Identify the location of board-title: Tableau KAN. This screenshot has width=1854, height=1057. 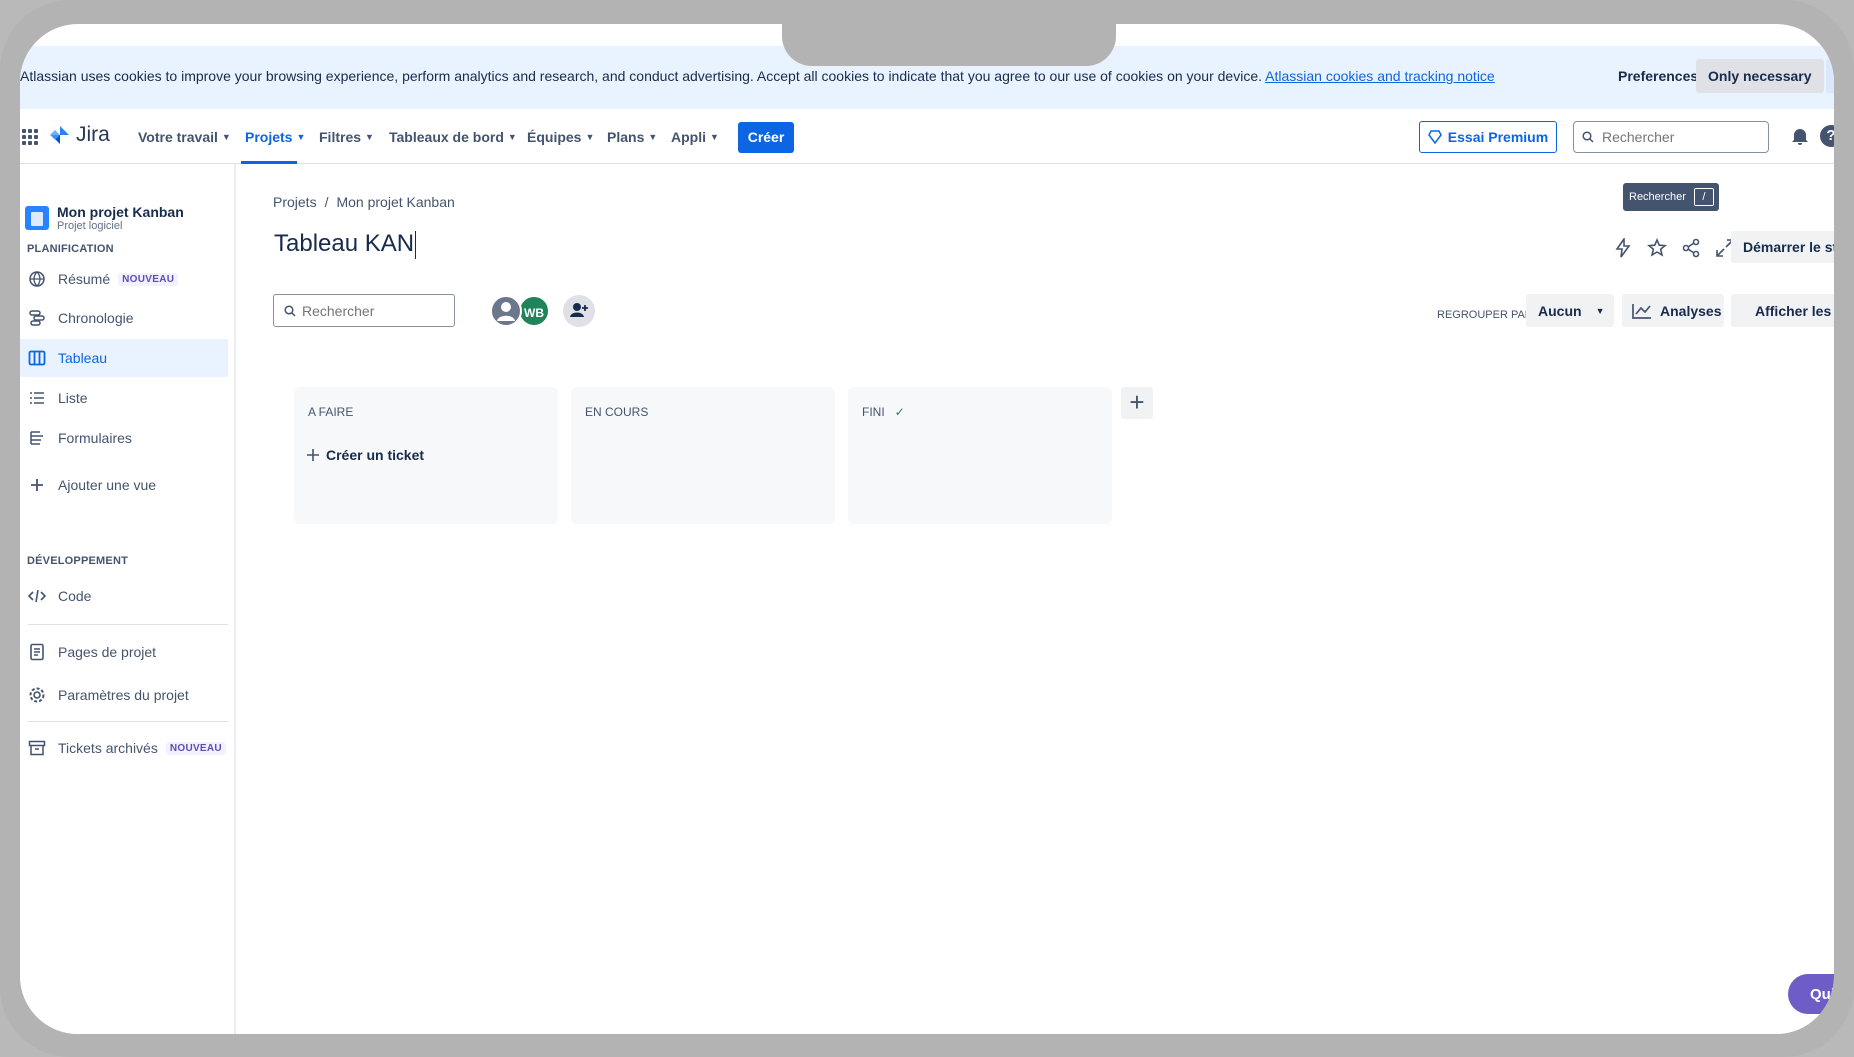
(345, 244).